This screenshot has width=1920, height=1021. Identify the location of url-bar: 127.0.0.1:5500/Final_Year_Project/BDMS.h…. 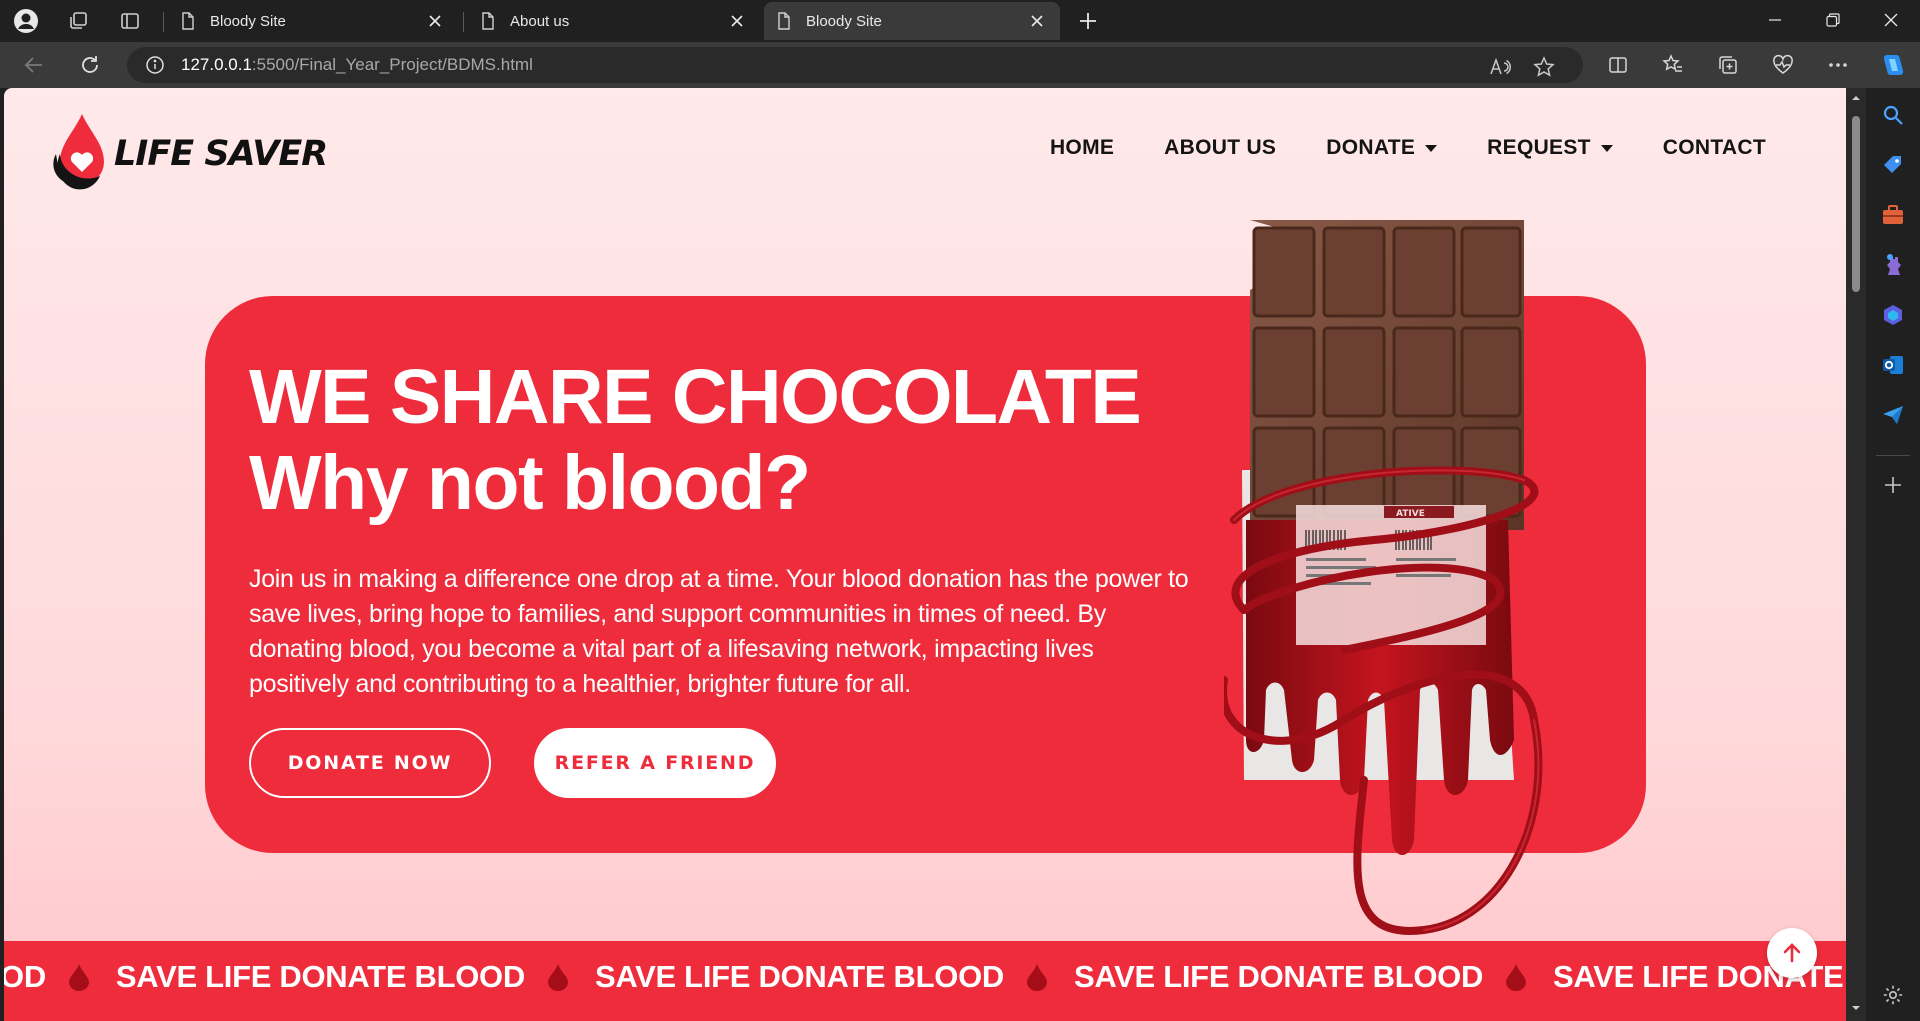
(855, 65).